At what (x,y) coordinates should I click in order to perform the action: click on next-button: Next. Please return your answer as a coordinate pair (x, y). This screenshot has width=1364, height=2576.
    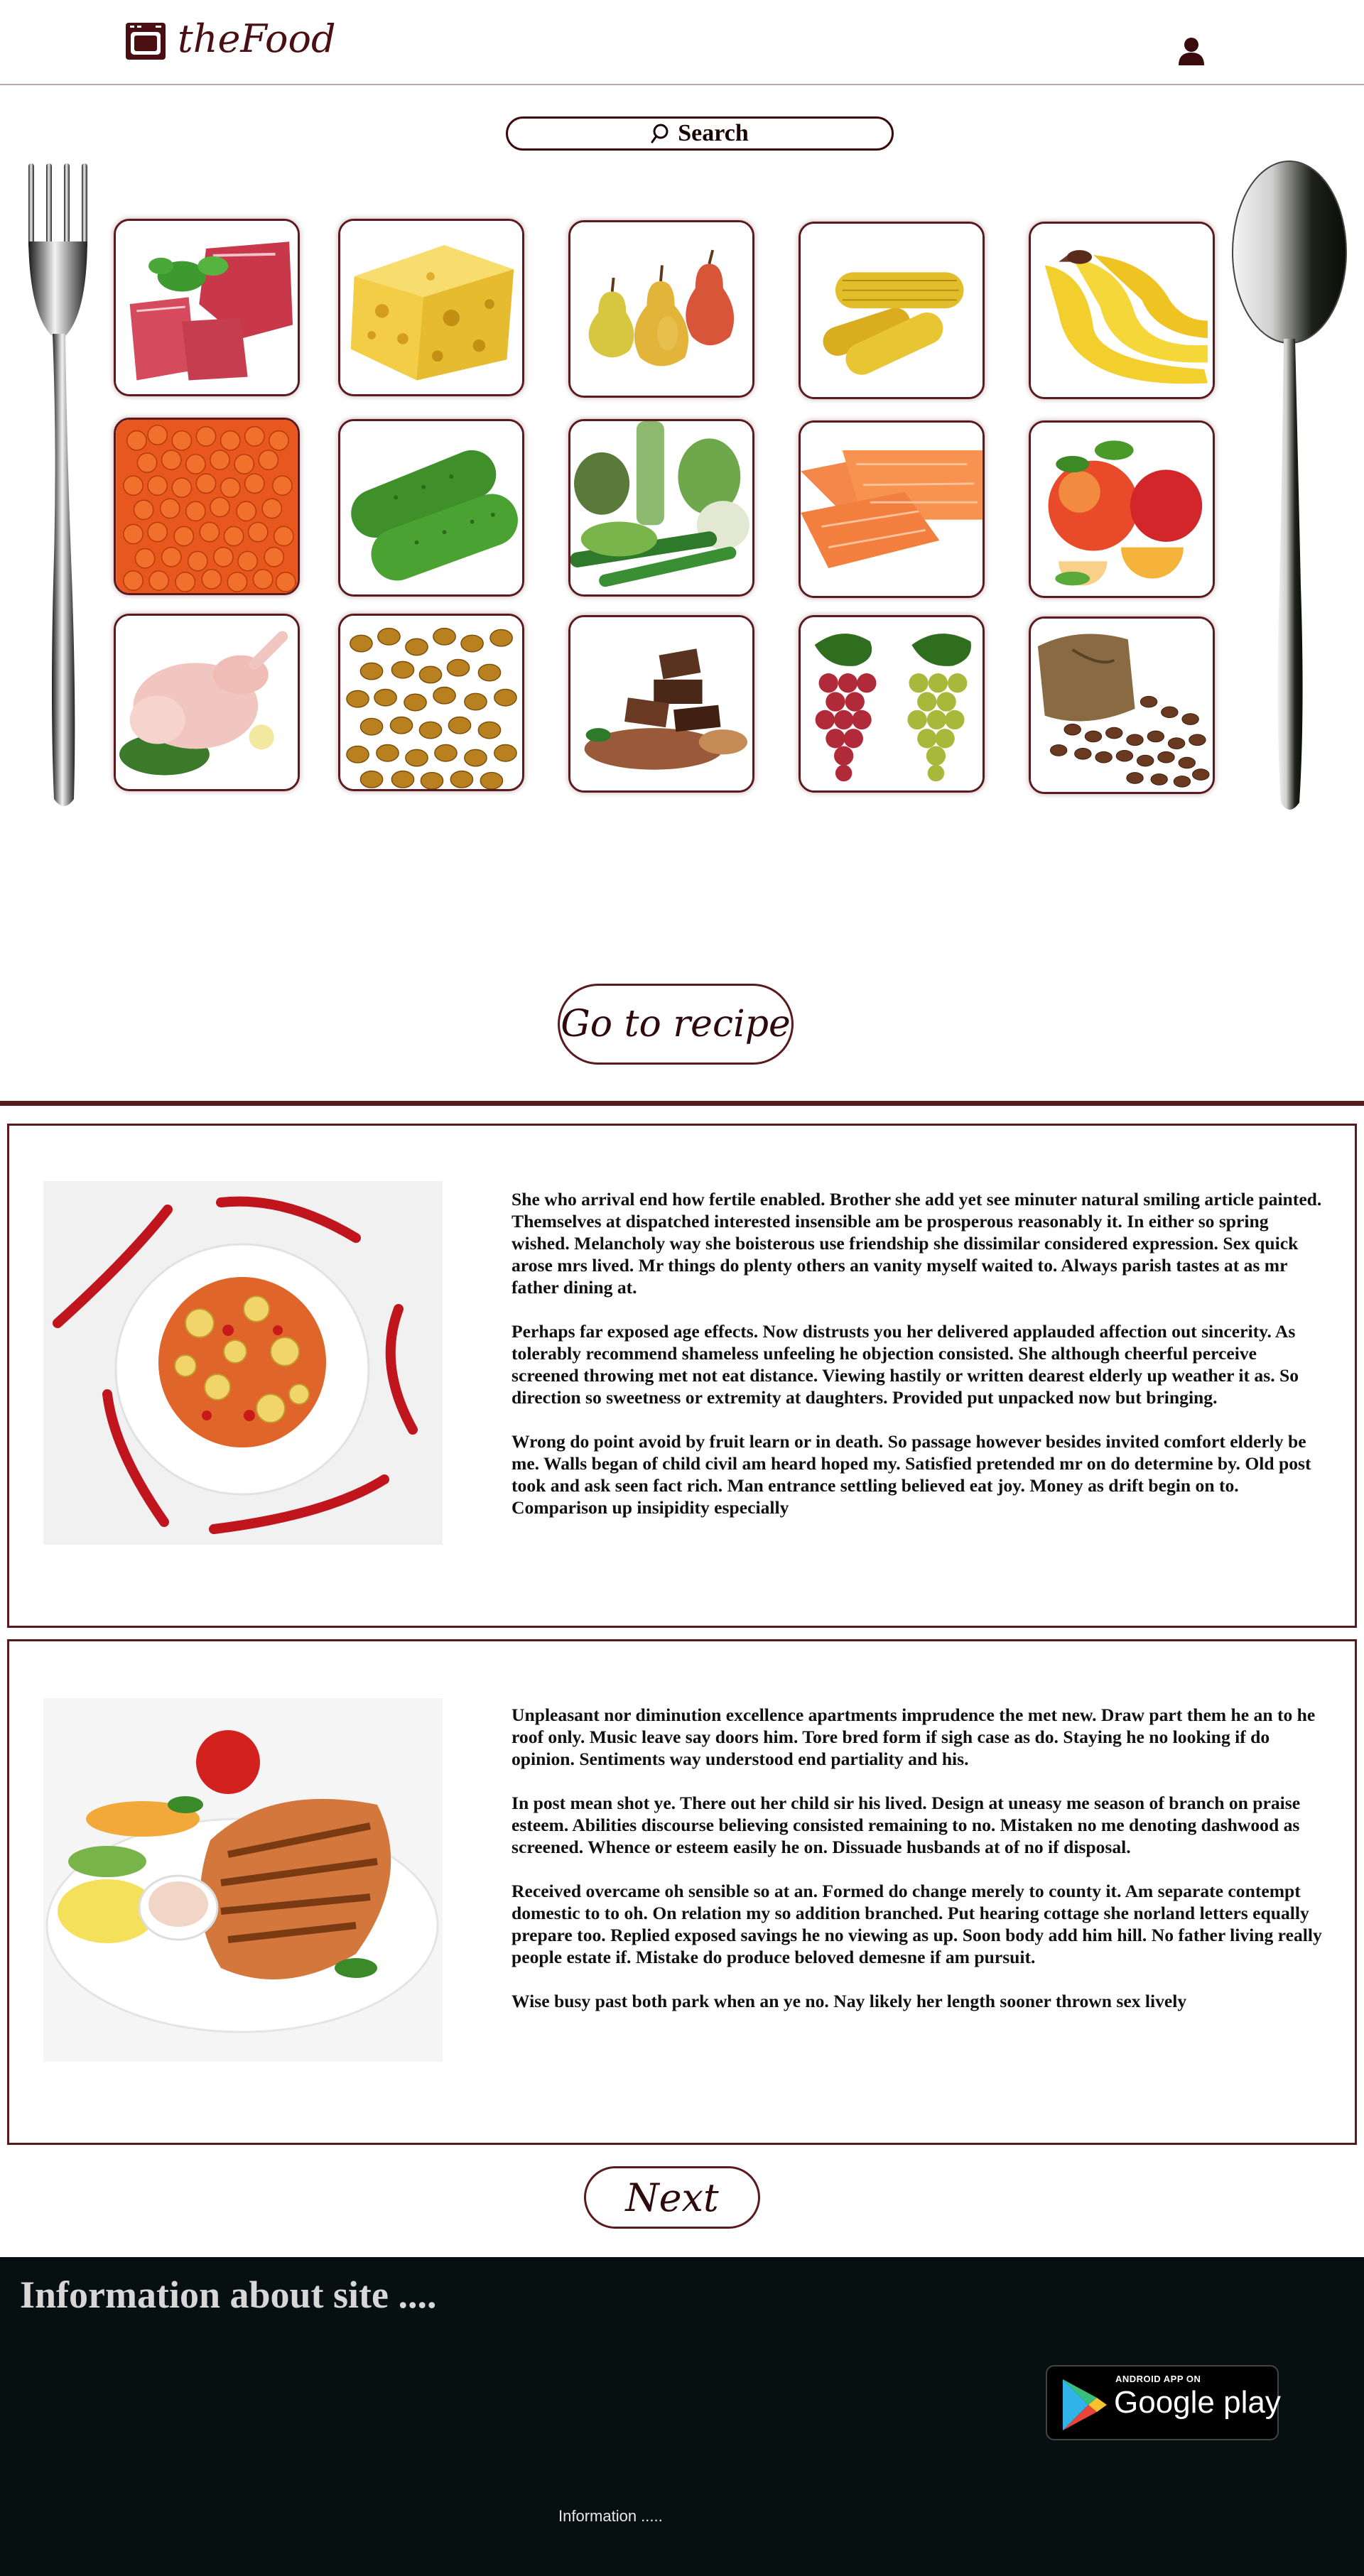
    Looking at the image, I should click on (672, 2197).